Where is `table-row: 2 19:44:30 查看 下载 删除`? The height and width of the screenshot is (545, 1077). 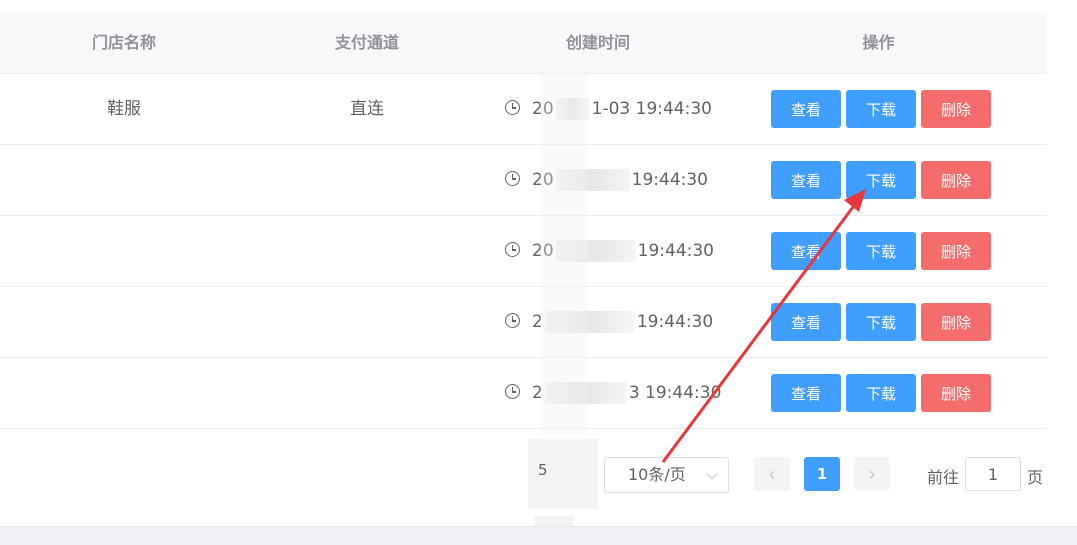 table-row: 2 19:44:30 查看 下载 删除 is located at coordinates (525, 322).